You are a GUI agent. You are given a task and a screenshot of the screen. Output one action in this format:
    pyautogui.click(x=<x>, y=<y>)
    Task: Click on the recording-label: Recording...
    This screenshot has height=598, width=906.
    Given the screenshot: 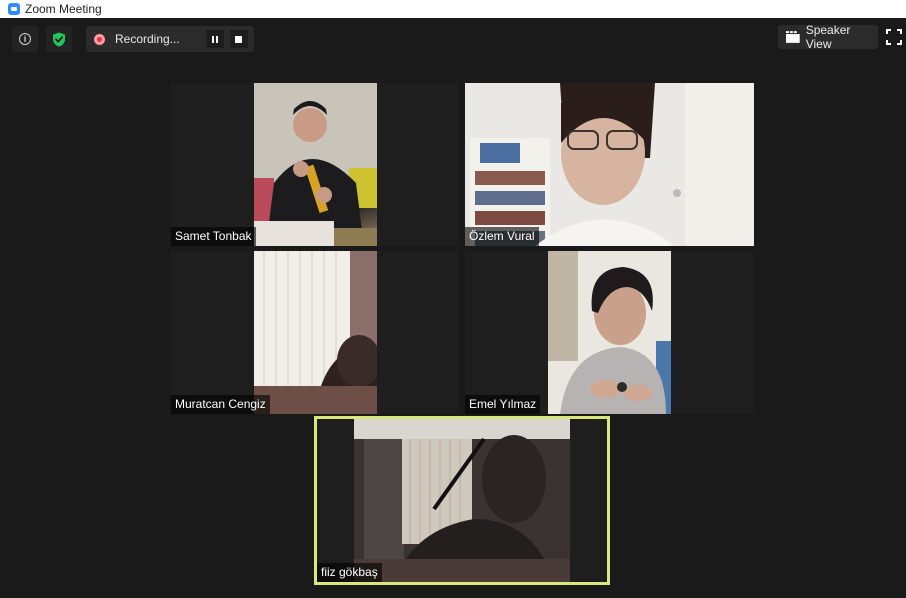 What is the action you would take?
    pyautogui.click(x=147, y=39)
    